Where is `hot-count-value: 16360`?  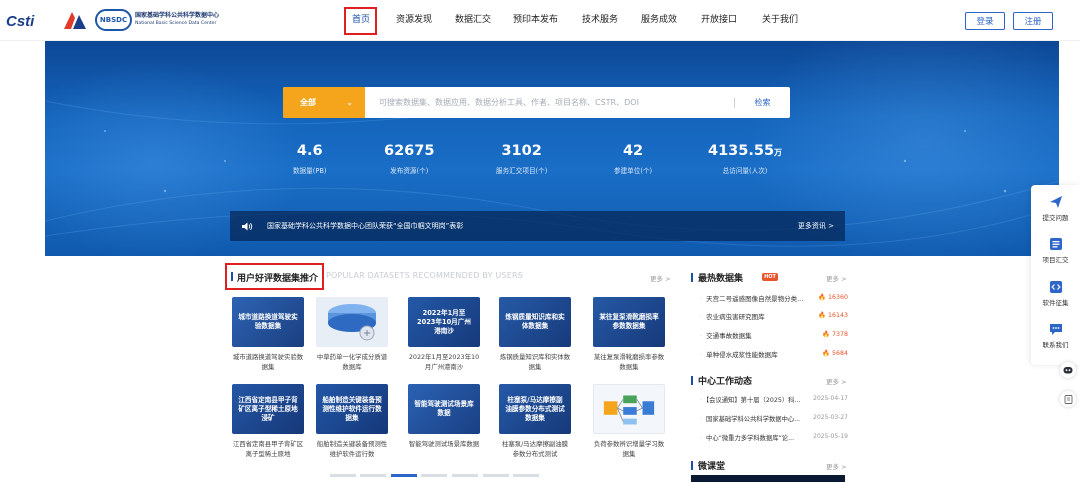 hot-count-value: 16360 is located at coordinates (837, 297).